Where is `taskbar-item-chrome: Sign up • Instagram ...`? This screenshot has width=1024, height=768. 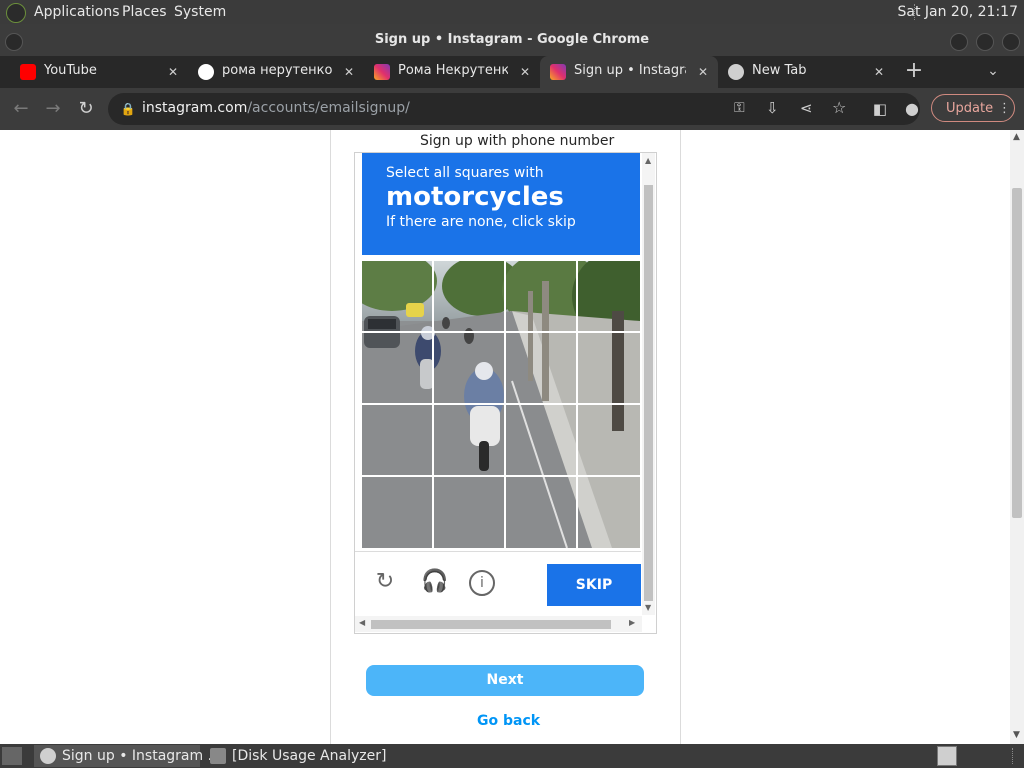
taskbar-item-chrome: Sign up • Instagram ... is located at coordinates (127, 756).